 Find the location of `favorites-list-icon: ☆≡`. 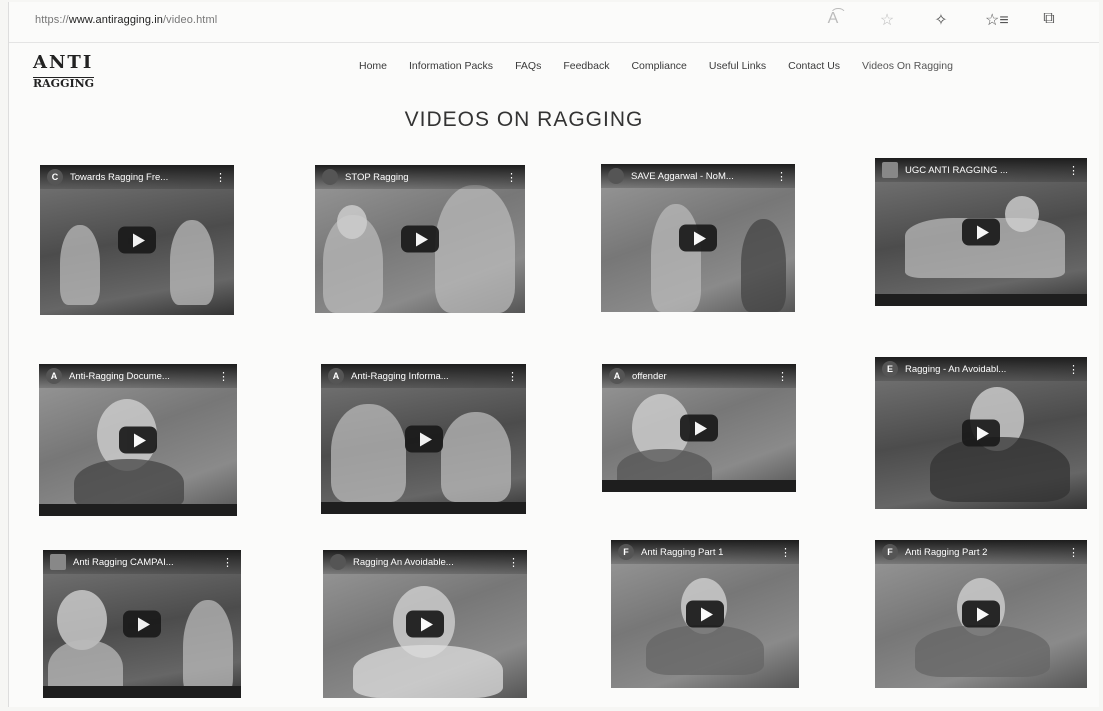

favorites-list-icon: ☆≡ is located at coordinates (997, 20).